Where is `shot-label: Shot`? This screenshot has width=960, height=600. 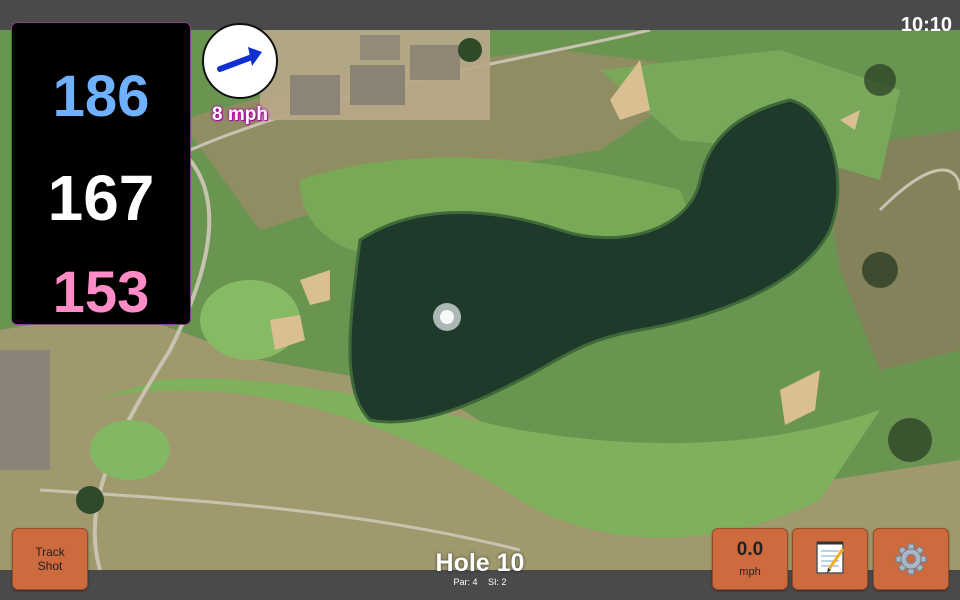
shot-label: Shot is located at coordinates (50, 566).